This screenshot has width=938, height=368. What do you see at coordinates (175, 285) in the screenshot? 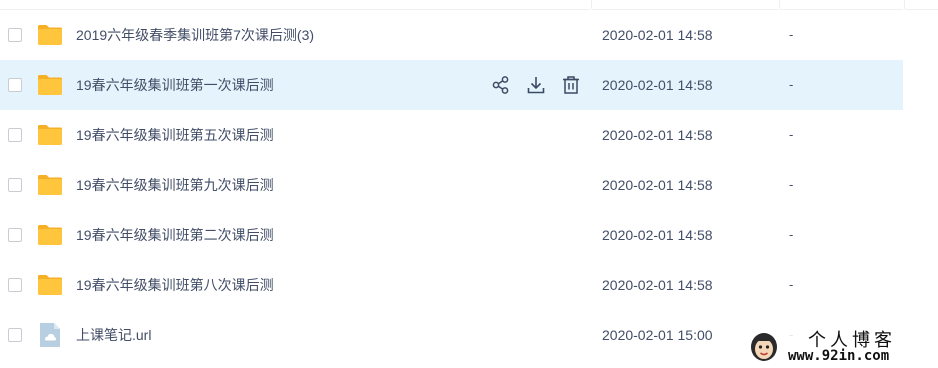
I see `file-name: 19春六年级集训班第八次课后测` at bounding box center [175, 285].